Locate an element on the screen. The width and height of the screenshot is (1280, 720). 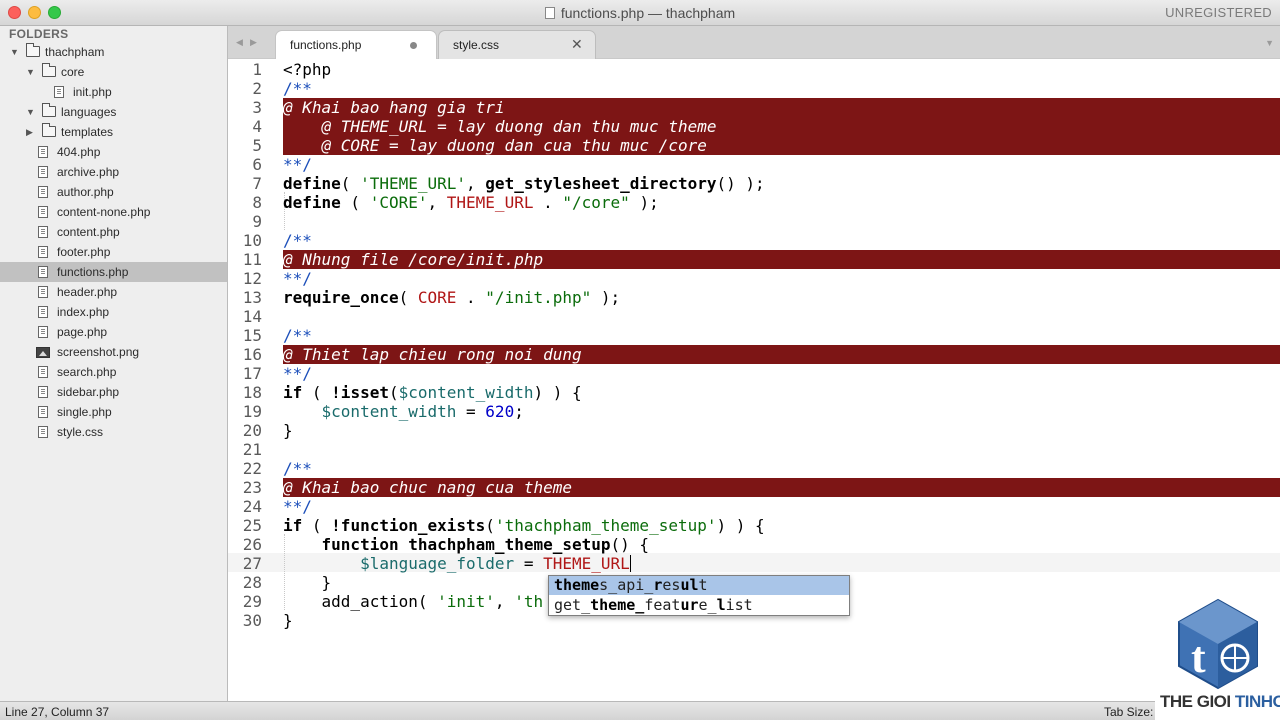
tree-item-core: ▼ core is located at coordinates (113, 72).